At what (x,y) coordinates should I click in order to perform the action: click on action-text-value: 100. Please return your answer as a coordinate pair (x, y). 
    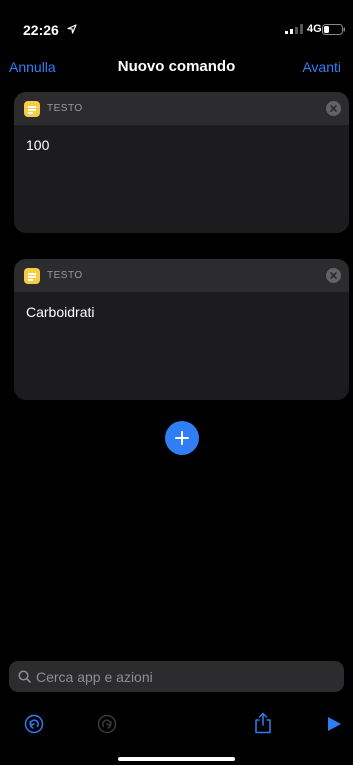
    Looking at the image, I should click on (37, 145).